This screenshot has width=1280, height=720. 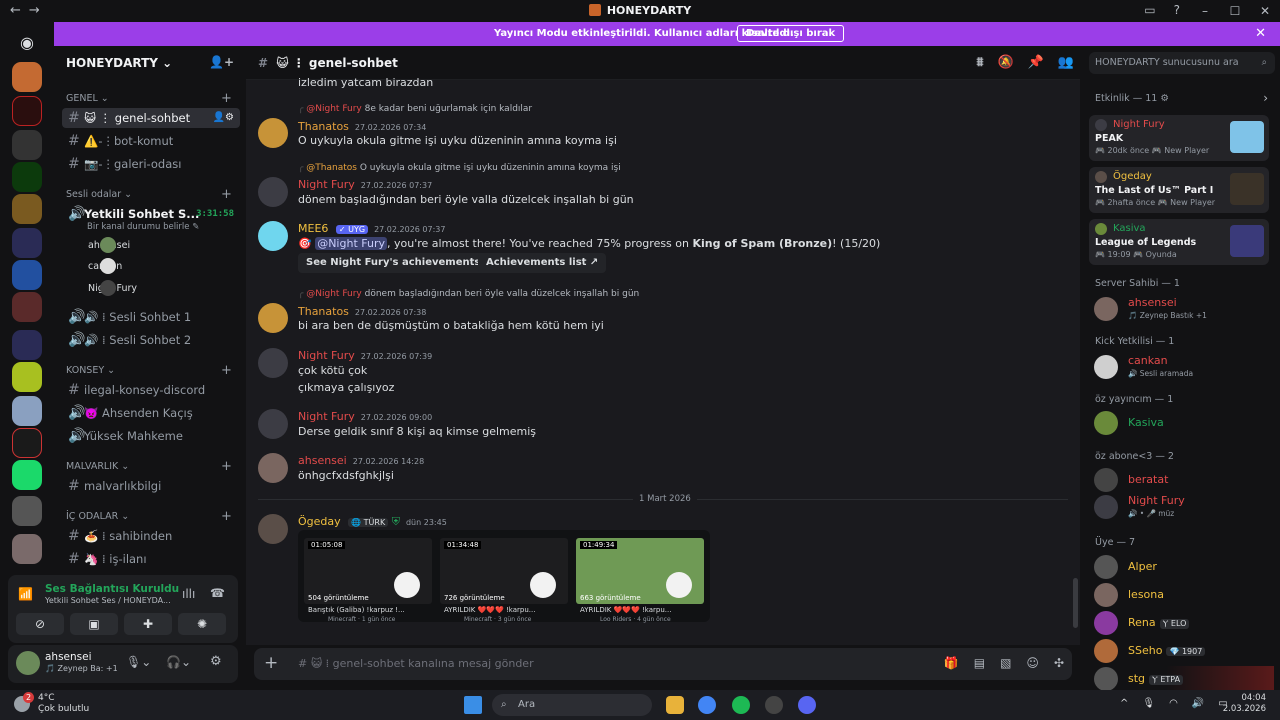 I want to click on channel-malvarlik: # malvarlıkbilgi, so click(x=151, y=486).